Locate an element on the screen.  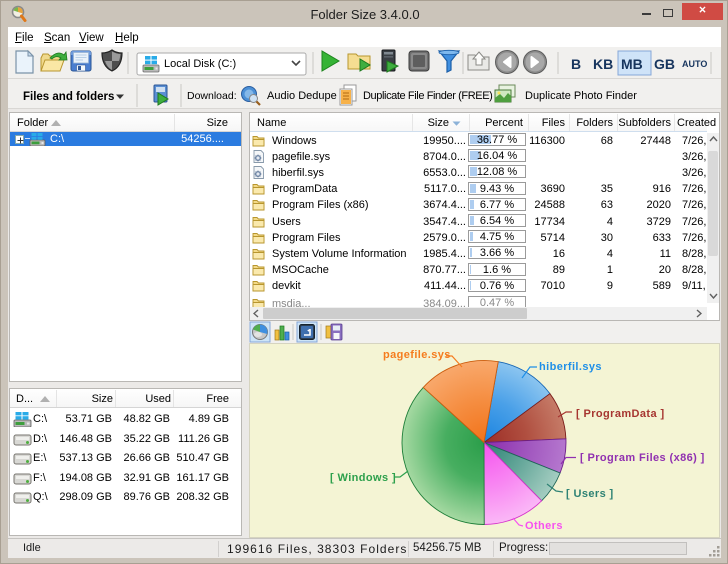
svg-text: [ ProgramData ] is located at coordinates (620, 414).